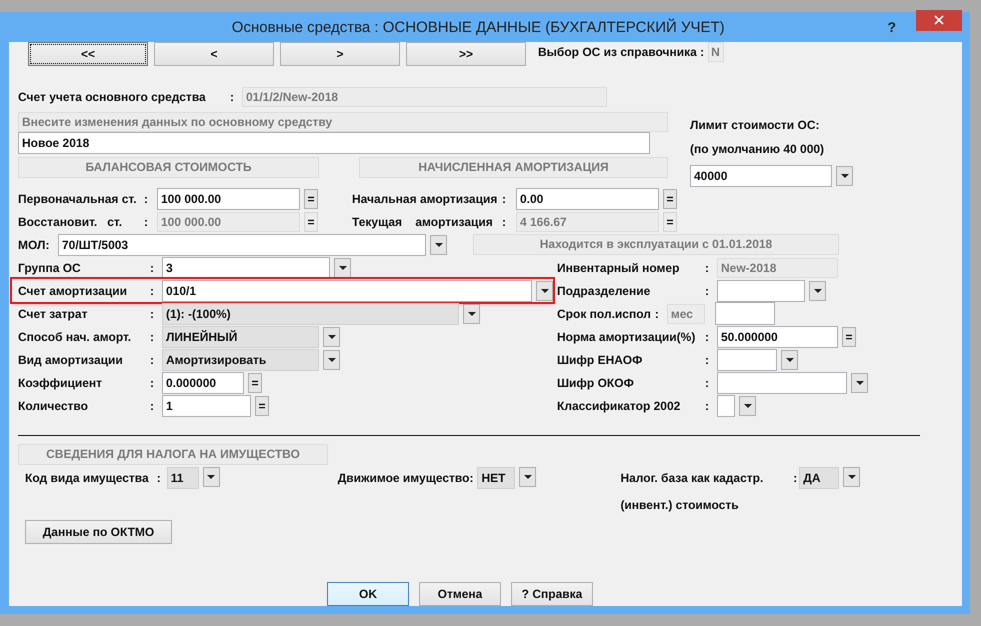 The height and width of the screenshot is (626, 981). Describe the element at coordinates (777, 337) in the screenshot. I see `input-field: 50.000000` at that location.